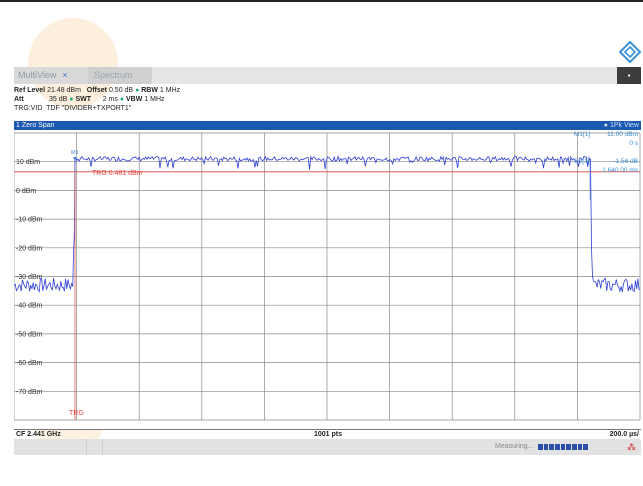 This screenshot has height=486, width=643. Describe the element at coordinates (97, 90) in the screenshot. I see `offset-label: Offset` at that location.